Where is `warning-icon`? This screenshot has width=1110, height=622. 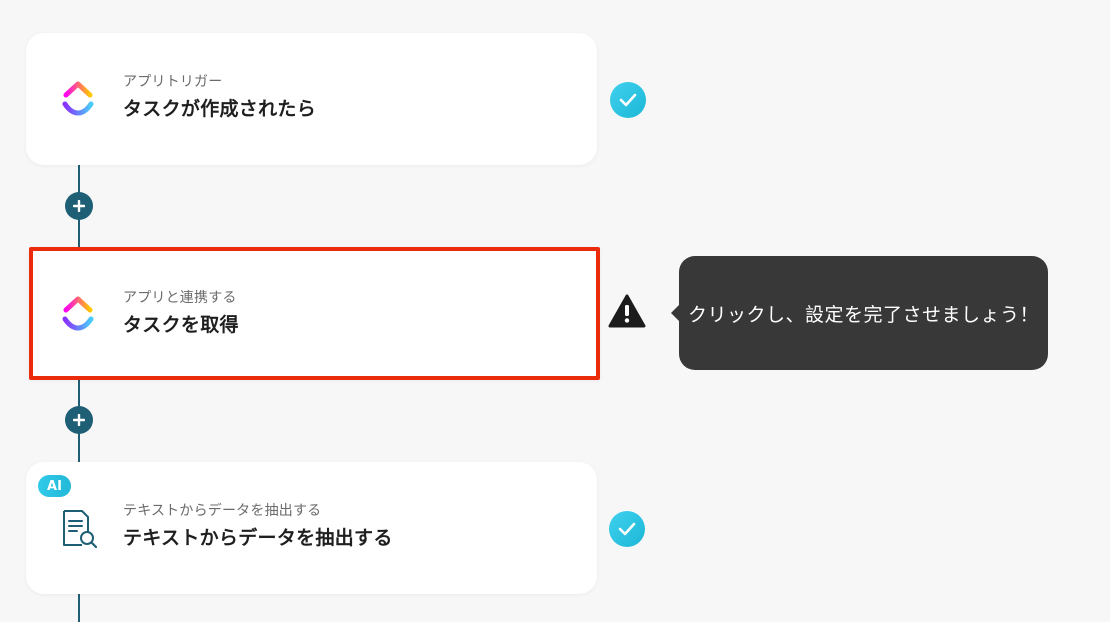 warning-icon is located at coordinates (627, 311).